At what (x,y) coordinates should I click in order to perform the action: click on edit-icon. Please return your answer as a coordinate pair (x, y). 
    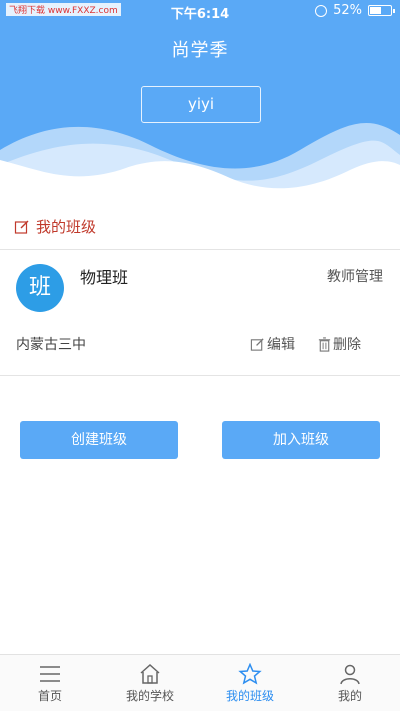
    Looking at the image, I should click on (257, 344).